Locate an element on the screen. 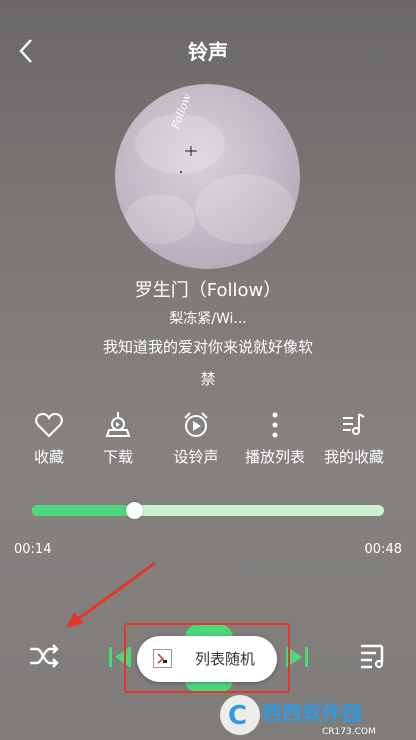 This screenshot has width=416, height=740. current-time: 00:14 is located at coordinates (33, 549).